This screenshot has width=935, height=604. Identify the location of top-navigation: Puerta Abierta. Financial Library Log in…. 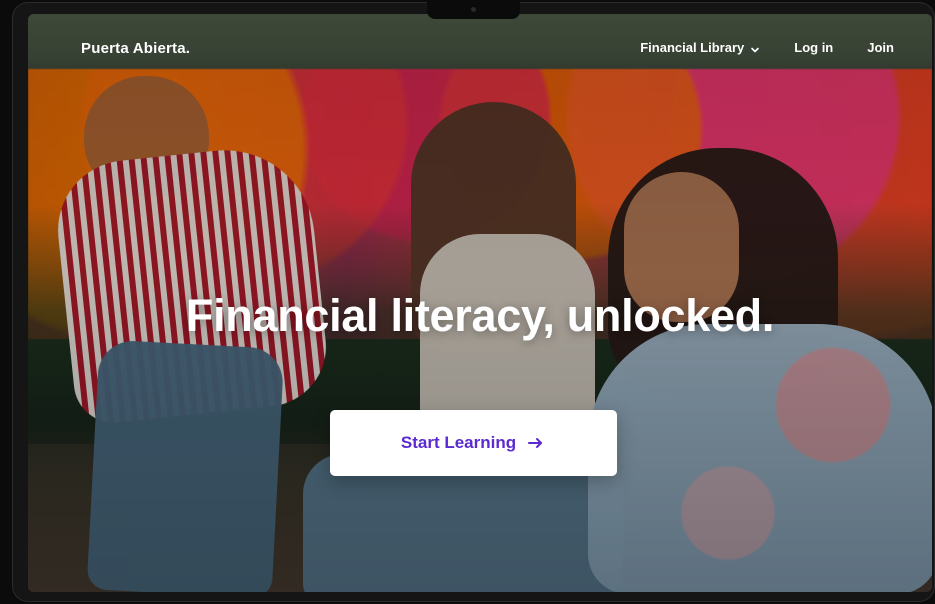
(480, 49).